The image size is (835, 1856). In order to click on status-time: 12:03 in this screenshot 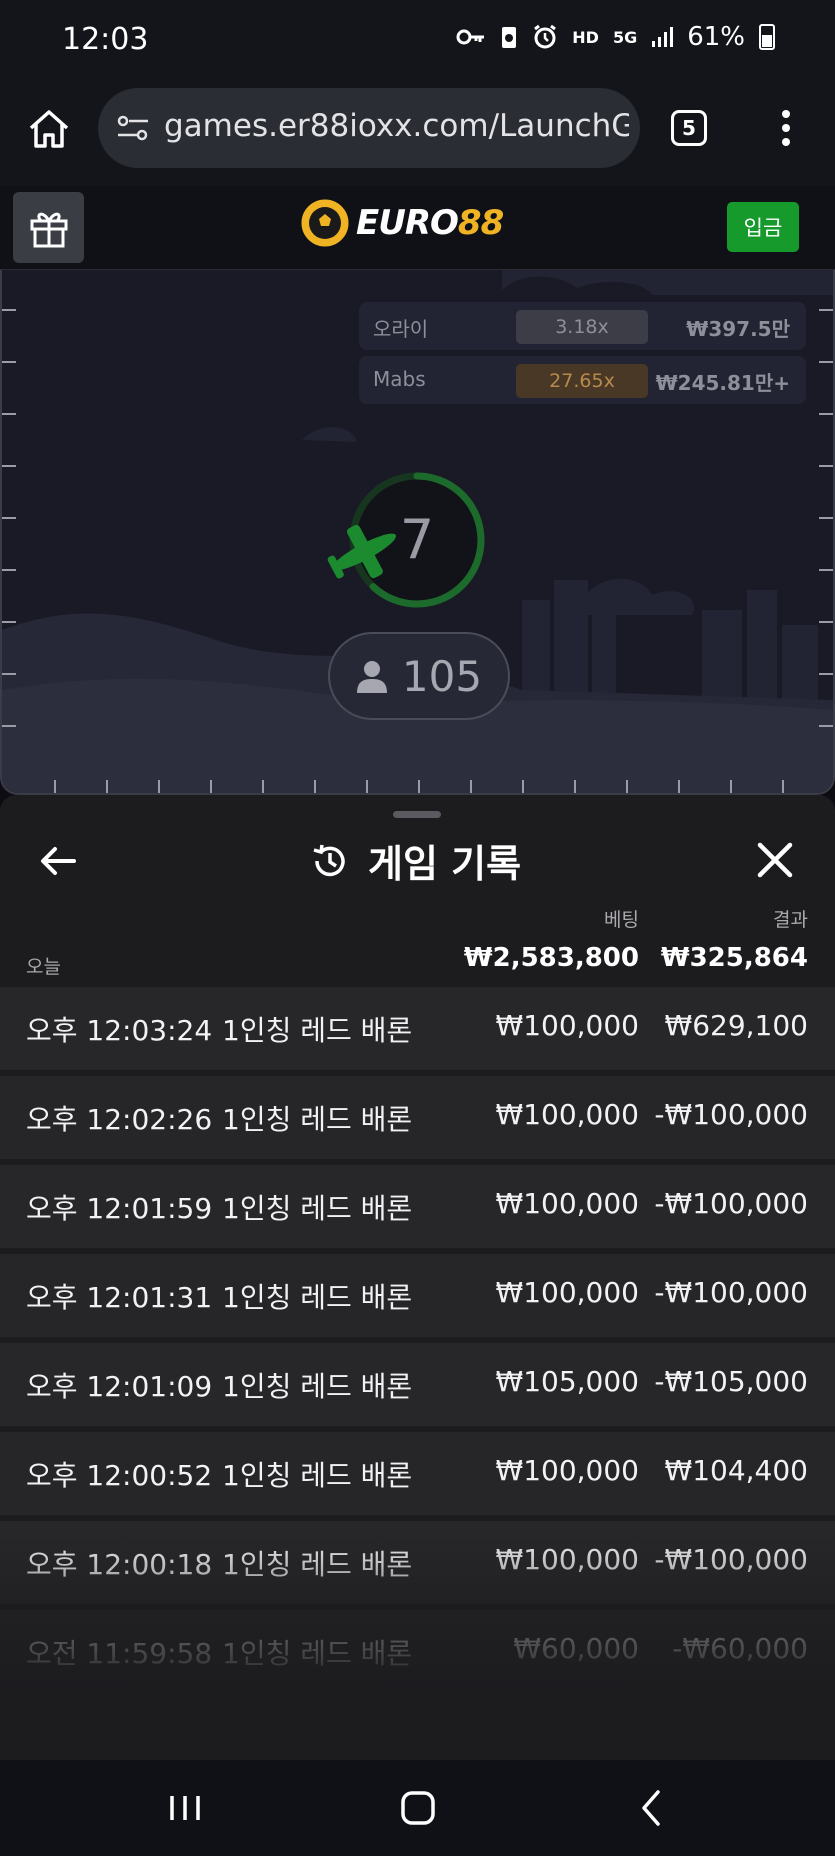, I will do `click(105, 39)`.